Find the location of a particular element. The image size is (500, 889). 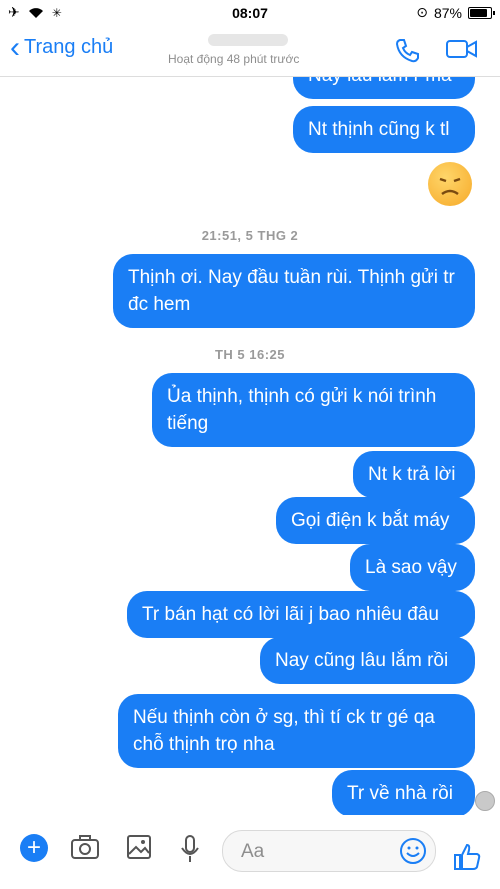

message-input: Aa is located at coordinates (329, 851).